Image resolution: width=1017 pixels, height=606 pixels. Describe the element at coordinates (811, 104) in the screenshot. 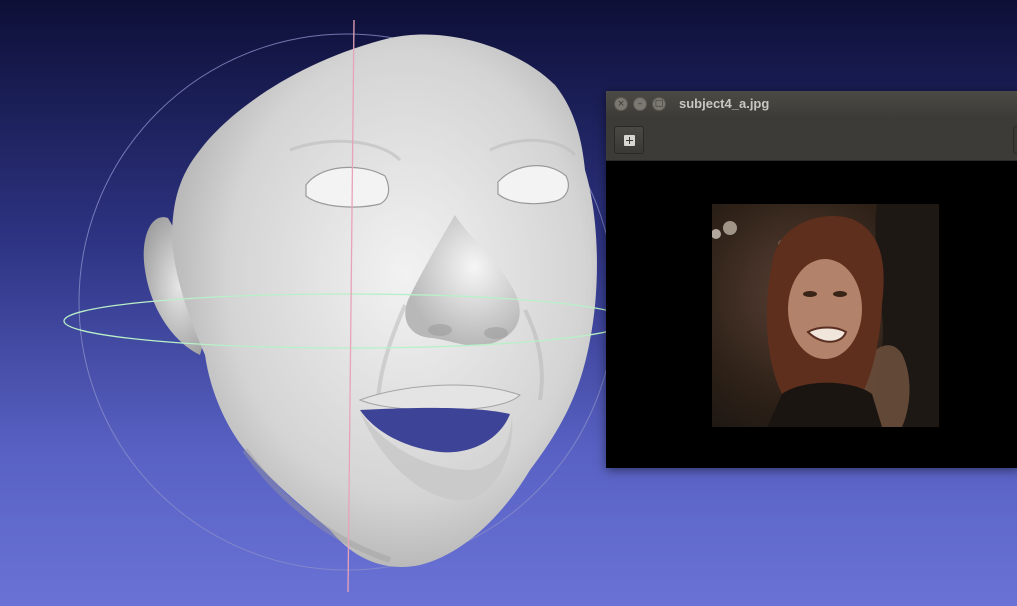

I see `window-titlebar: × – □ subject4_a.jpg` at that location.